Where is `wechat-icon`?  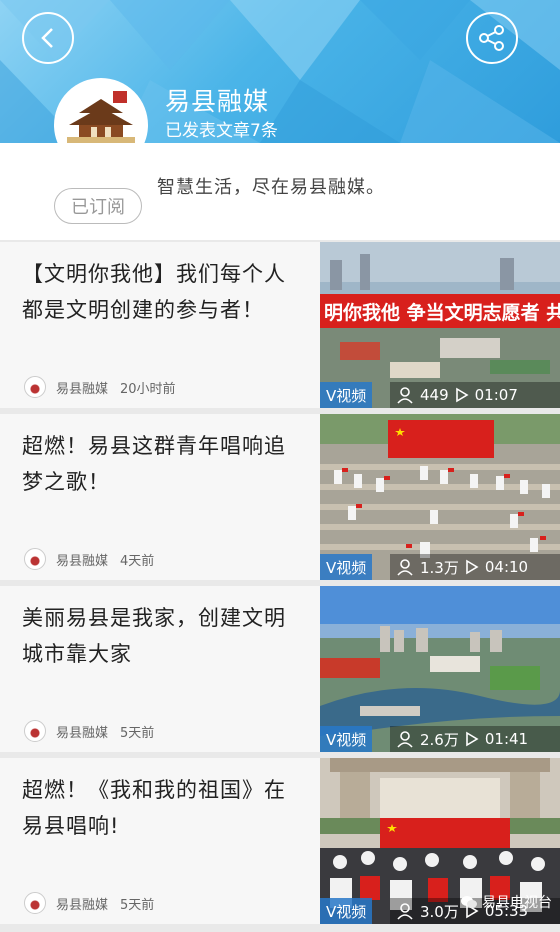 wechat-icon is located at coordinates (469, 902).